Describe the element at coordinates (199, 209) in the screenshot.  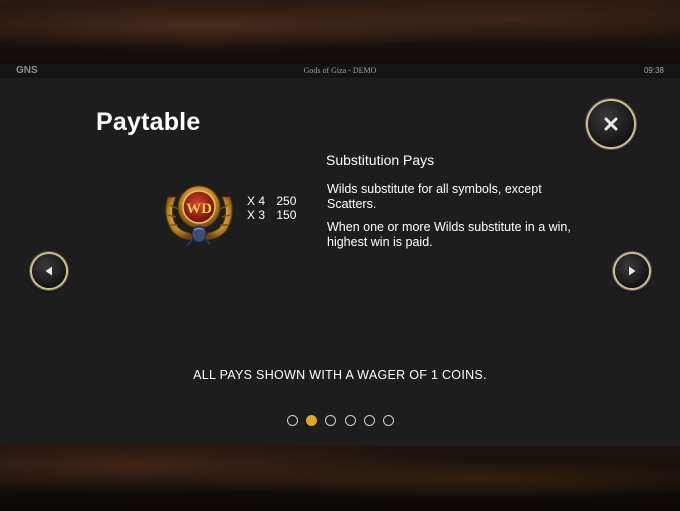
I see `svg-text: WD` at that location.